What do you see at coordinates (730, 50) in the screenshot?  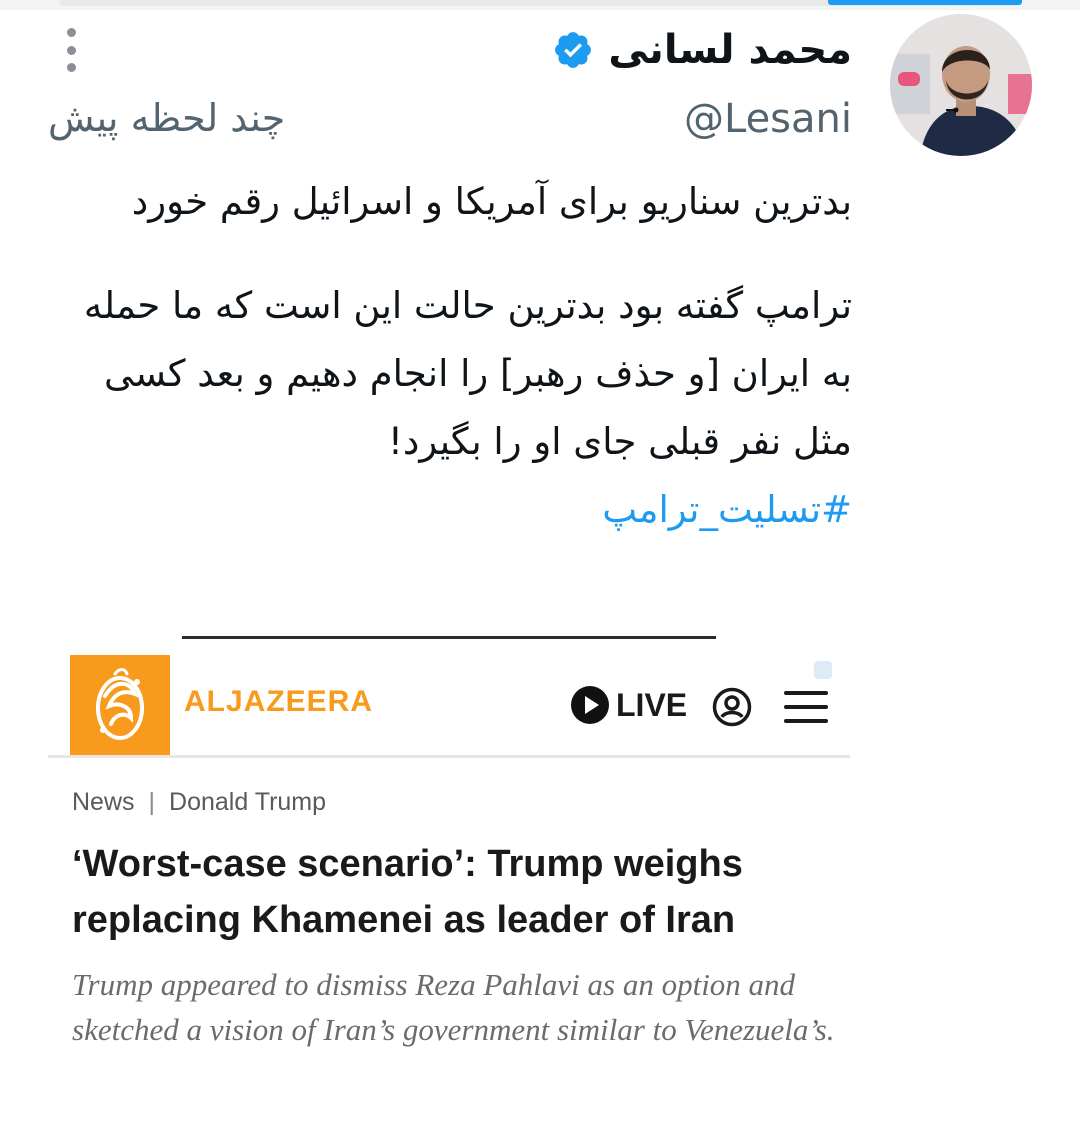 I see `author-name: محمد لسانی` at bounding box center [730, 50].